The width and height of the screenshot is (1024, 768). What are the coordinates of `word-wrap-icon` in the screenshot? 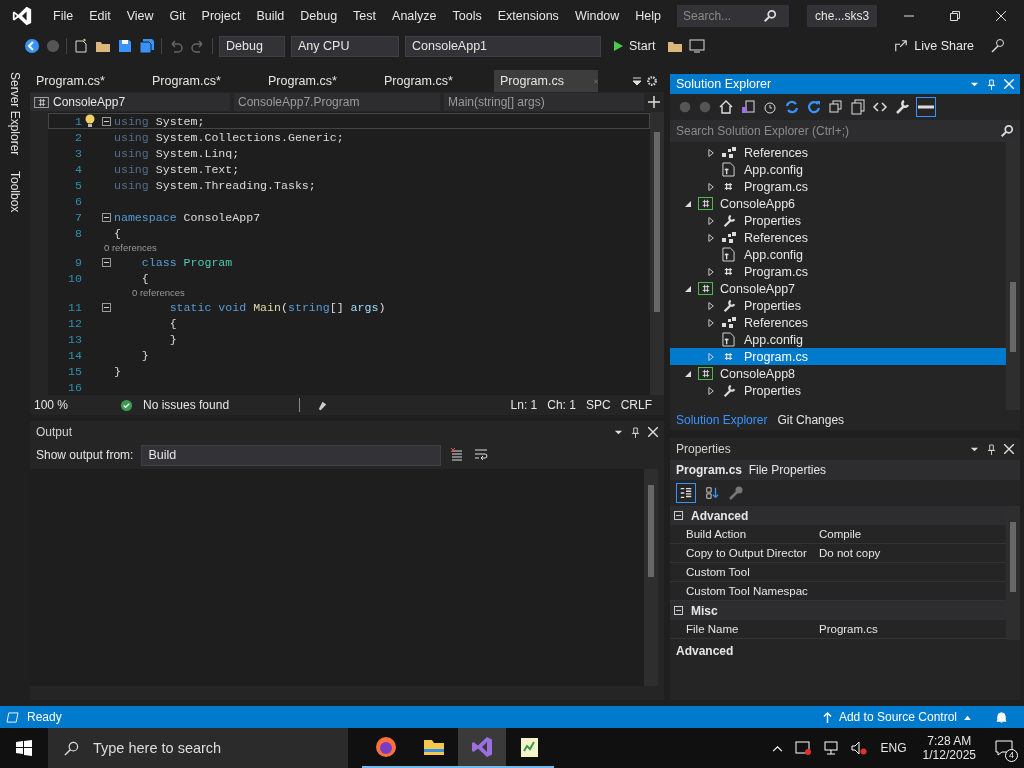 It's located at (481, 455).